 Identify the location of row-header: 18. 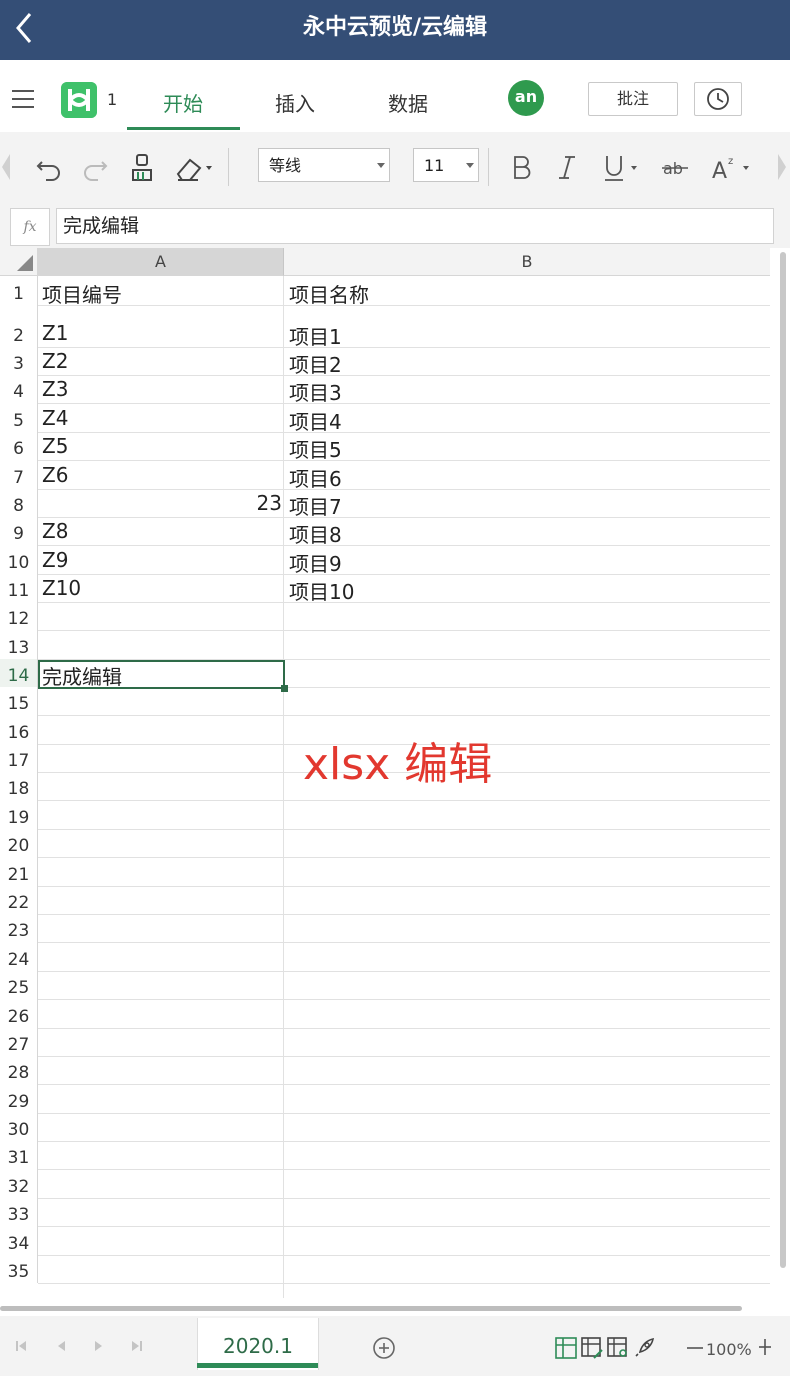
(19, 786).